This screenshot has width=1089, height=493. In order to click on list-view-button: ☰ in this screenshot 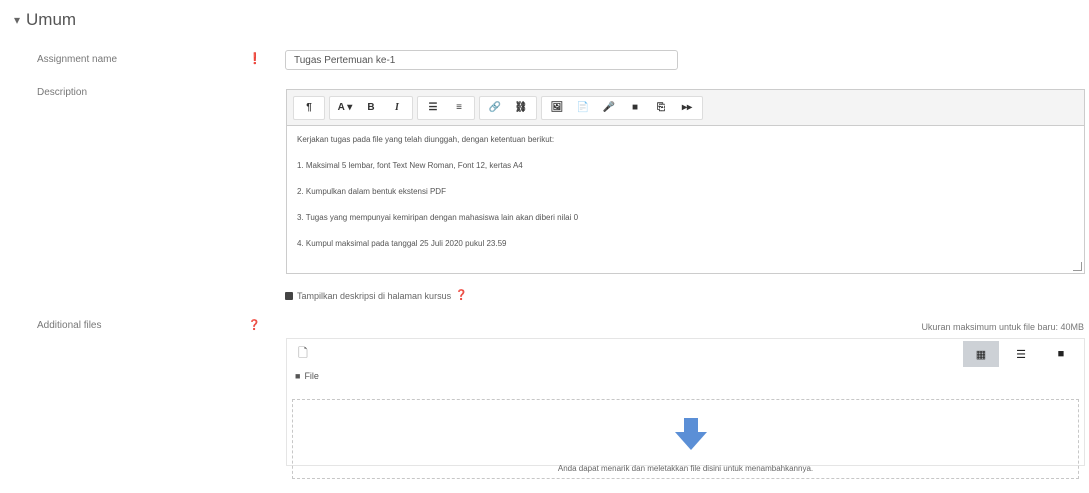, I will do `click(1021, 354)`.